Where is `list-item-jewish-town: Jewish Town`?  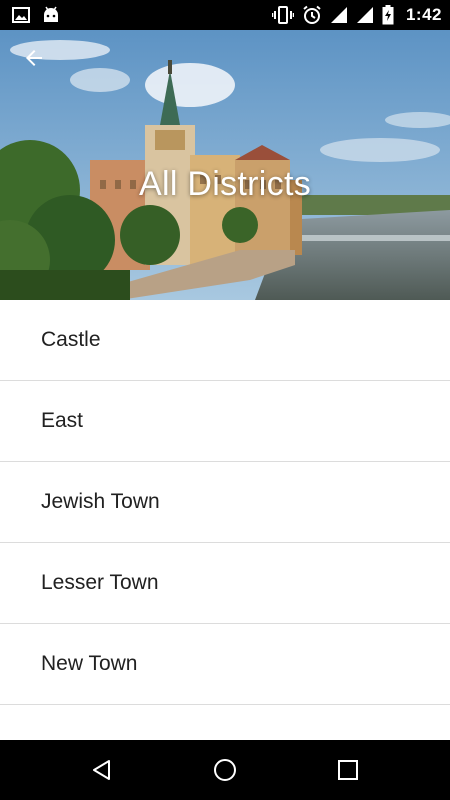 list-item-jewish-town: Jewish Town is located at coordinates (225, 502).